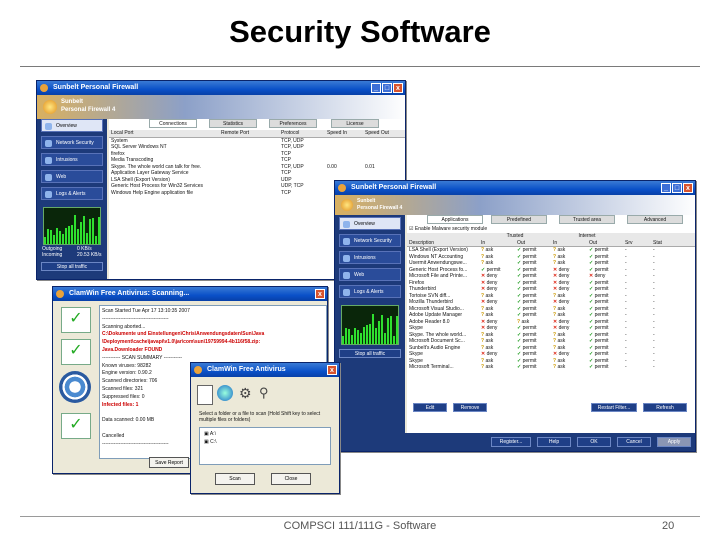  Describe the element at coordinates (169, 462) in the screenshot. I see `save-report-button: Save Report` at that location.